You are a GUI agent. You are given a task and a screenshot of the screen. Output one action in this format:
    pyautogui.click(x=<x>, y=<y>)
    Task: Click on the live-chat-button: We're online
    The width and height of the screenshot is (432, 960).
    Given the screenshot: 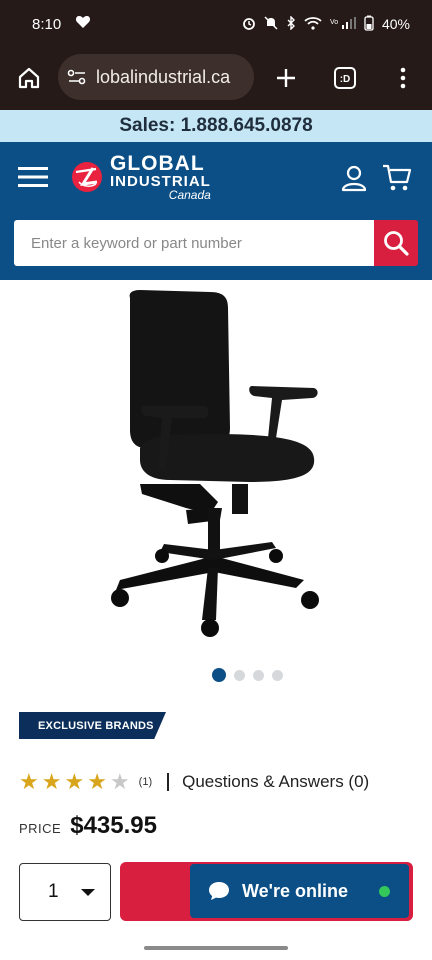 What is the action you would take?
    pyautogui.click(x=299, y=891)
    